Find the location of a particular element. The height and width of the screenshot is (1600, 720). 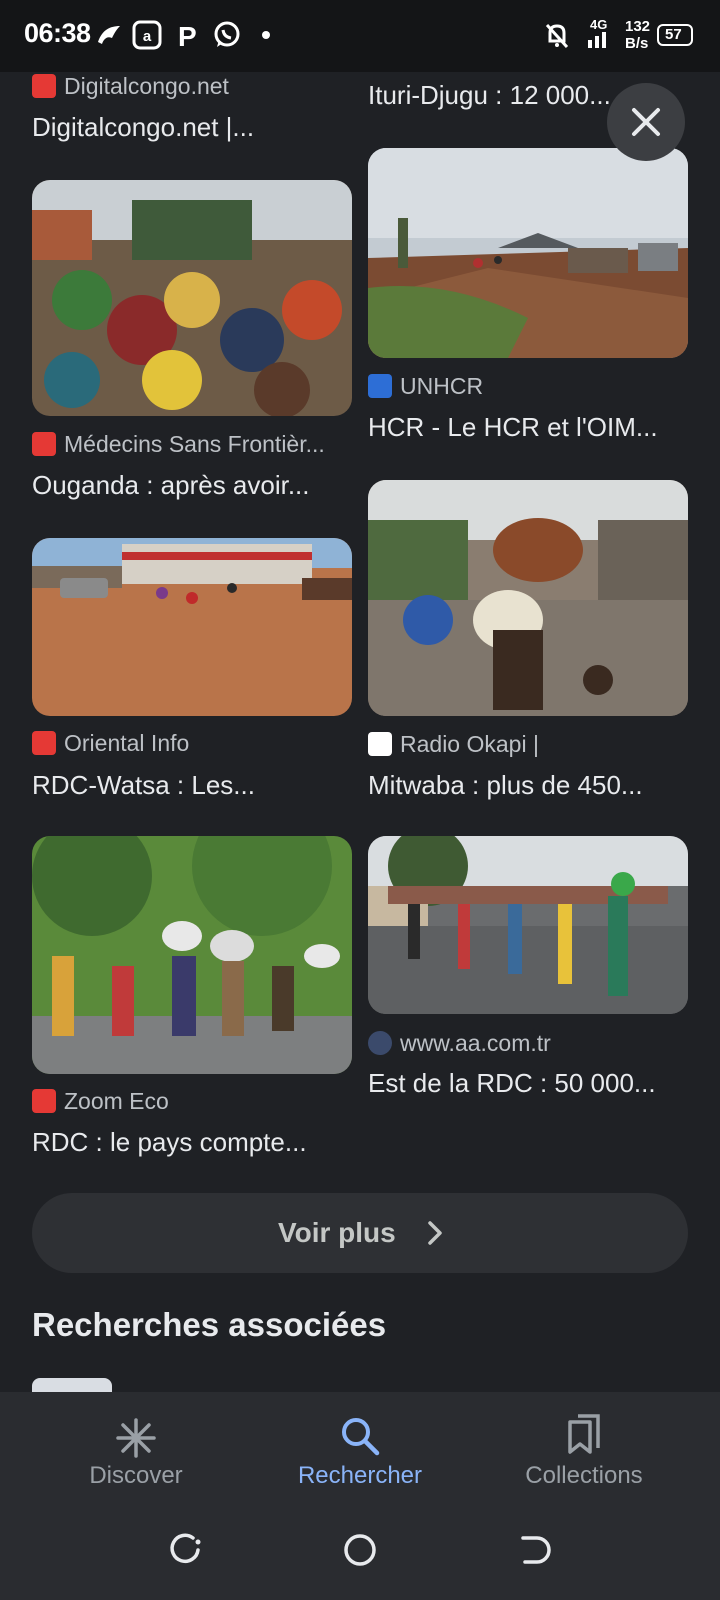

parking-app-icon: P is located at coordinates (187, 35).